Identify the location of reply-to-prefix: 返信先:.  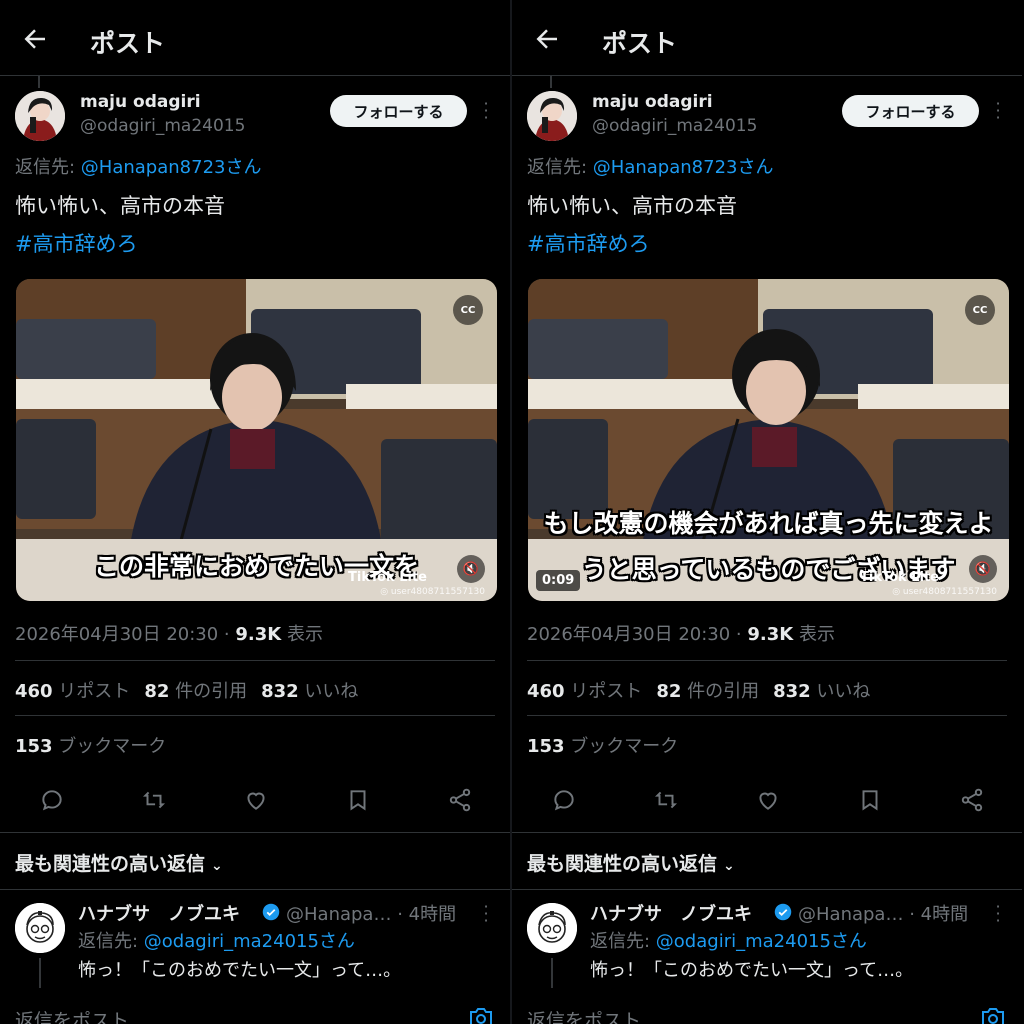
(48, 167).